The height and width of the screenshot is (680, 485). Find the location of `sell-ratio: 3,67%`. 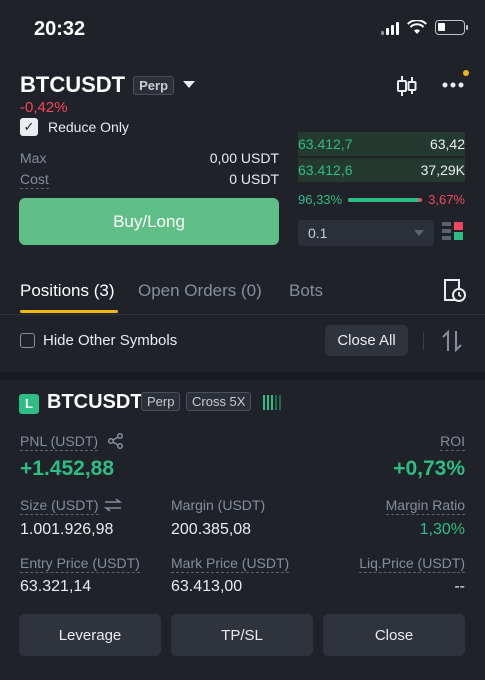

sell-ratio: 3,67% is located at coordinates (446, 199).